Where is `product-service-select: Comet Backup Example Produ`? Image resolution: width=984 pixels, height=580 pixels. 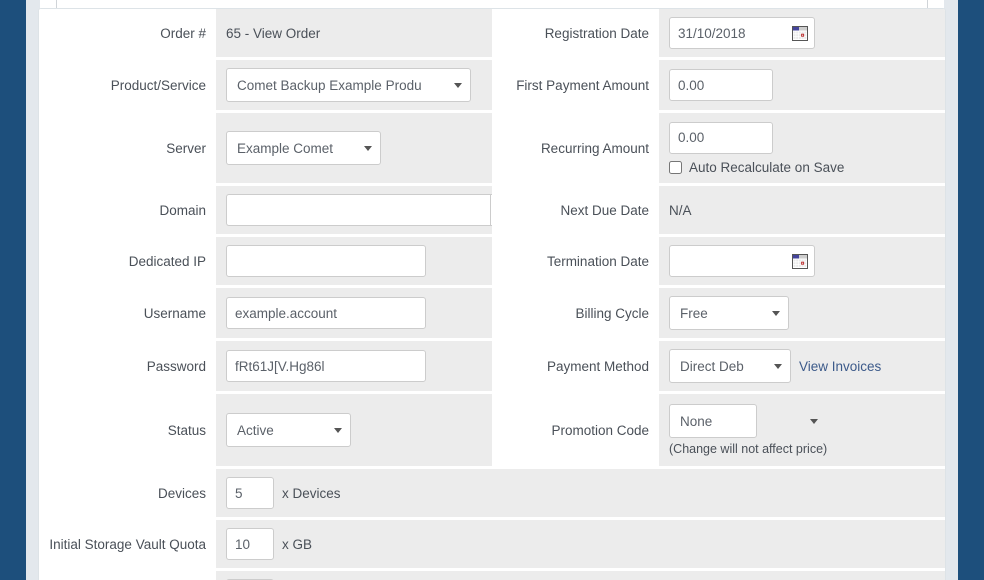
product-service-select: Comet Backup Example Produ is located at coordinates (348, 85).